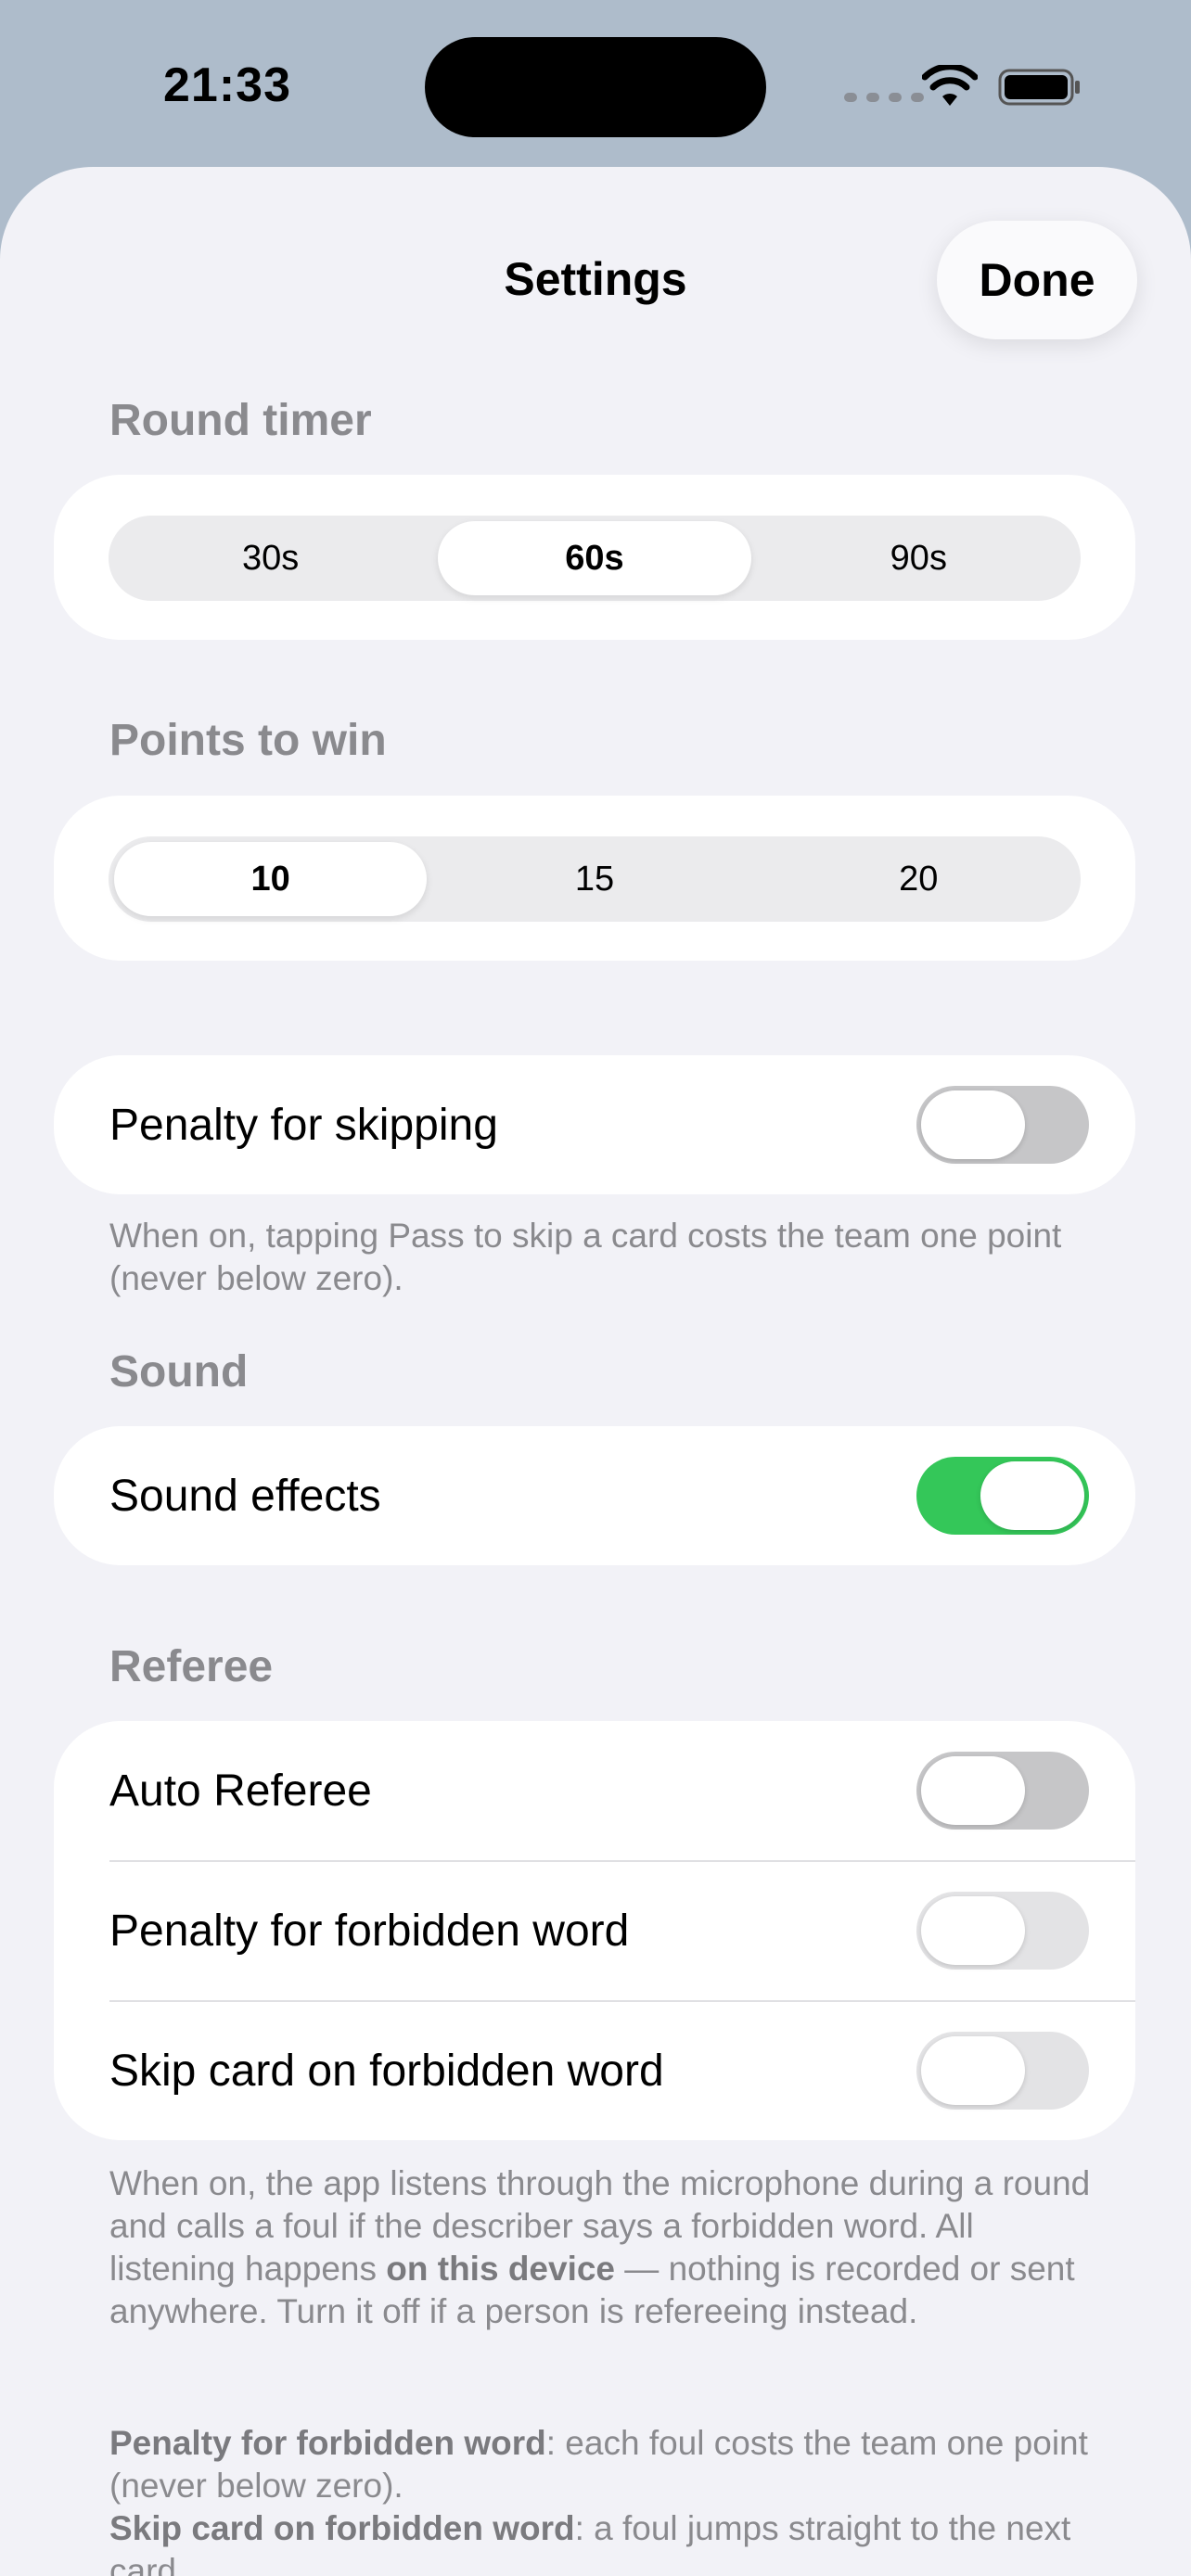 This screenshot has height=2576, width=1191. Describe the element at coordinates (342, 2528) in the screenshot. I see `skip-card-footnote-title: Skip card on forbidden word` at that location.